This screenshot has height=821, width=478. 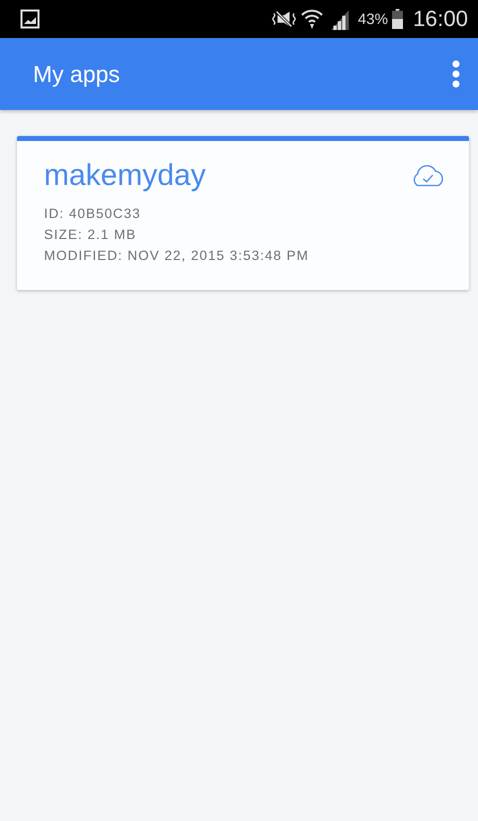 What do you see at coordinates (177, 256) in the screenshot?
I see `app-detail: MODIFIED: NOV 22, 2015 3:53:48 PM` at bounding box center [177, 256].